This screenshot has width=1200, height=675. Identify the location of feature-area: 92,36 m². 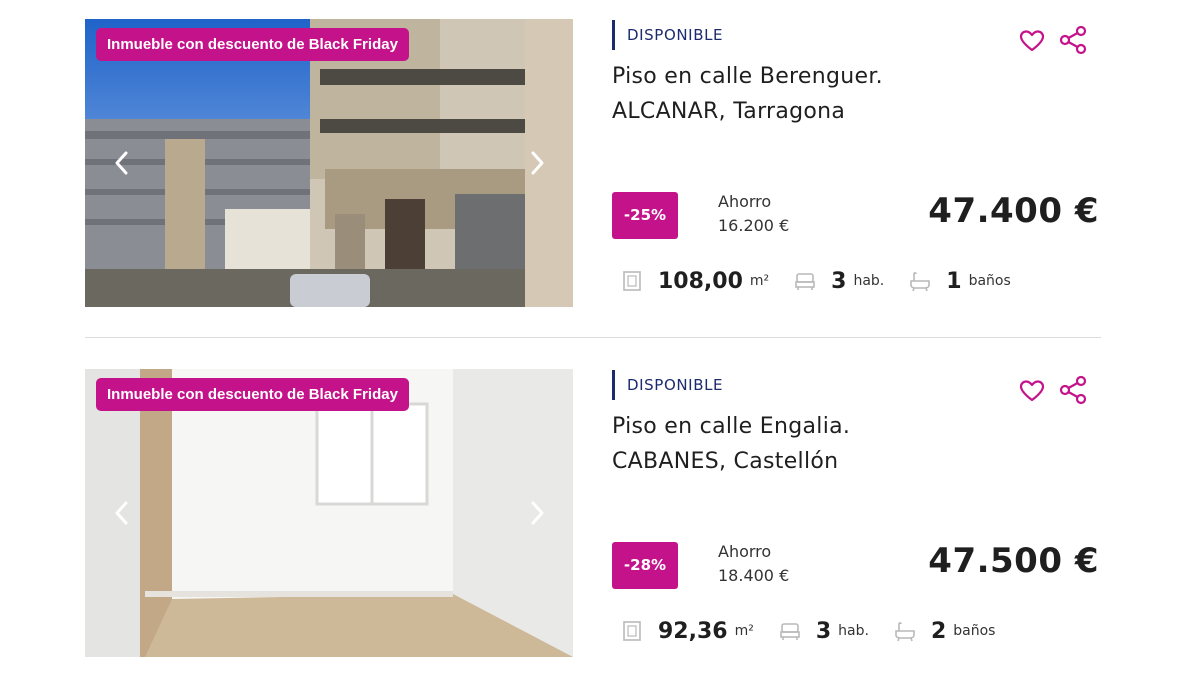
(688, 631).